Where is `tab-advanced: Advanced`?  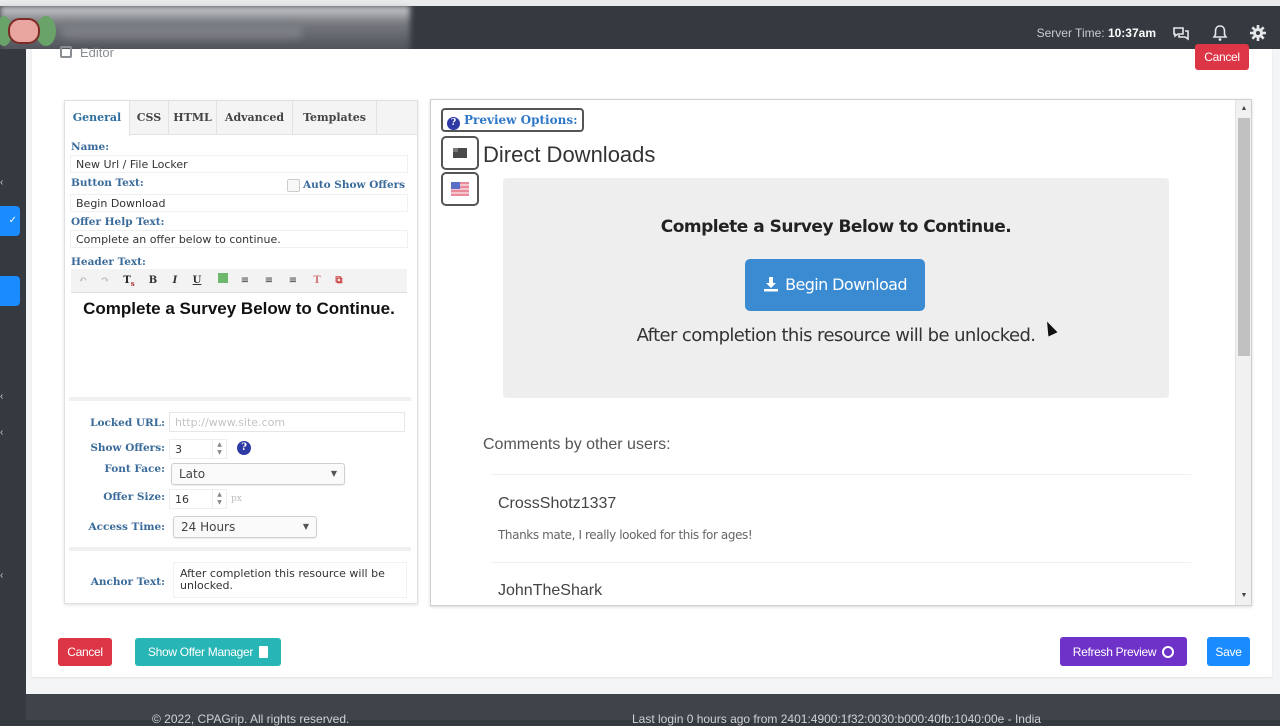 tab-advanced: Advanced is located at coordinates (255, 118).